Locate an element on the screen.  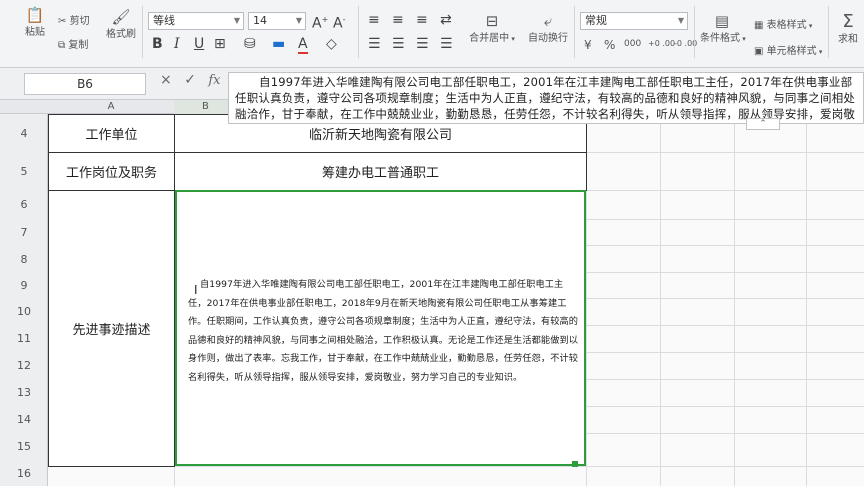
wrap-text-icon: ⤶ is located at coordinates (548, 21).